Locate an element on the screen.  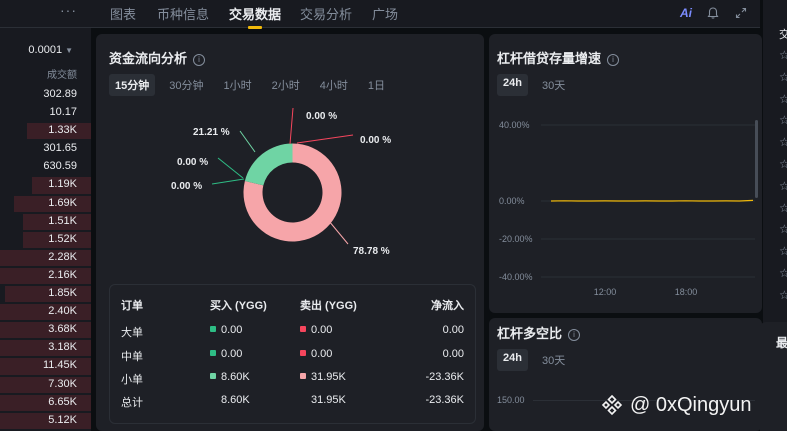
volume-row: 301.65 is located at coordinates (45, 149).